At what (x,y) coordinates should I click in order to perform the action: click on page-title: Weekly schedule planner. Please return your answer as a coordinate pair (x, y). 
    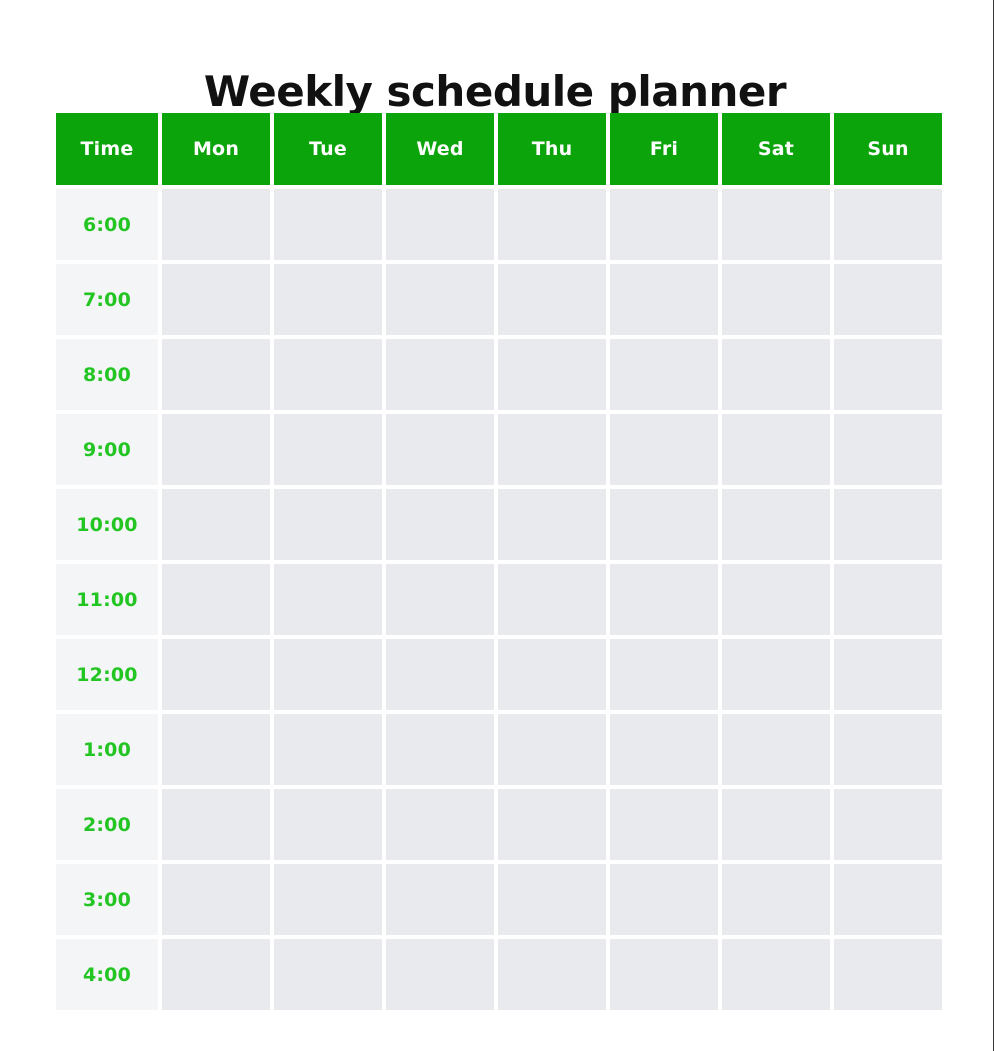
    Looking at the image, I should click on (495, 92).